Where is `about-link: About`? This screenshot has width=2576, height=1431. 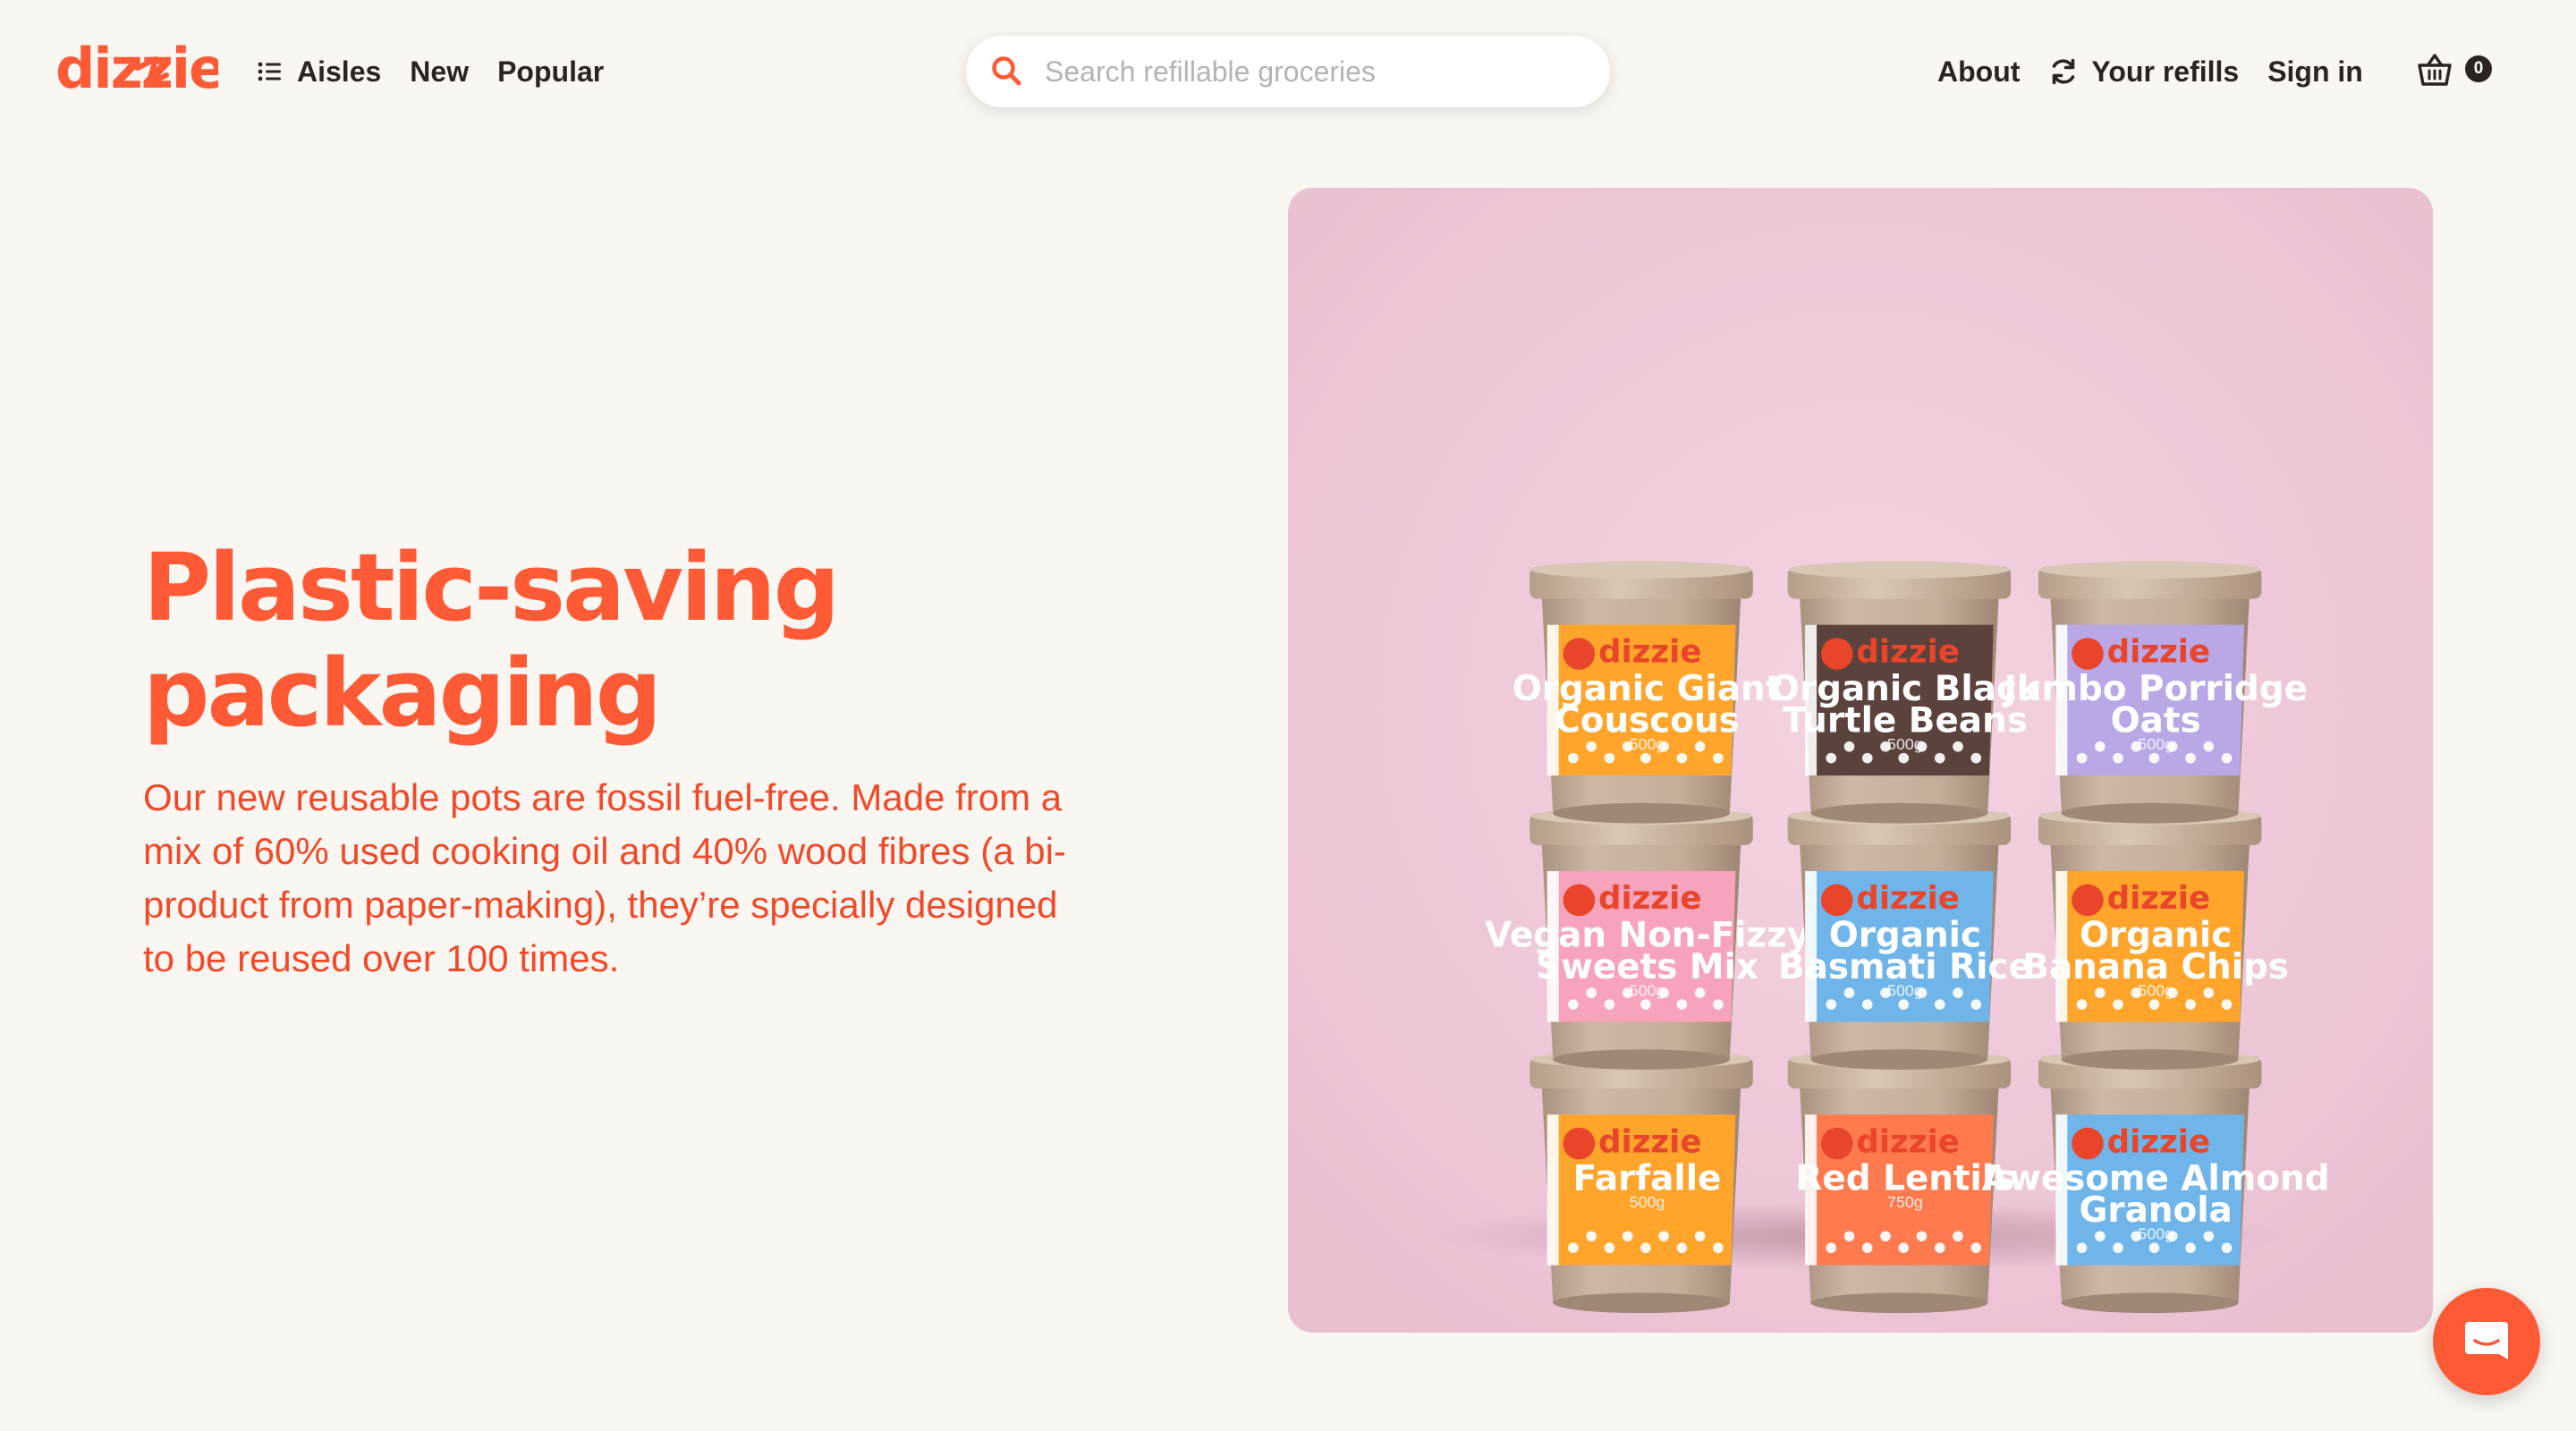 about-link: About is located at coordinates (1978, 72).